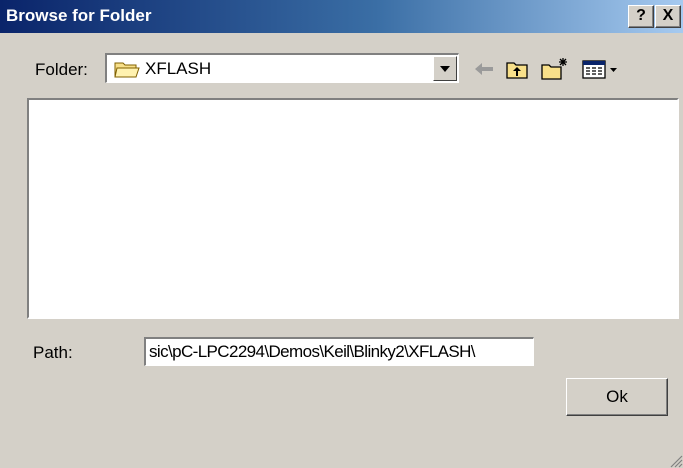 The height and width of the screenshot is (468, 683). I want to click on chevron-down-icon, so click(445, 69).